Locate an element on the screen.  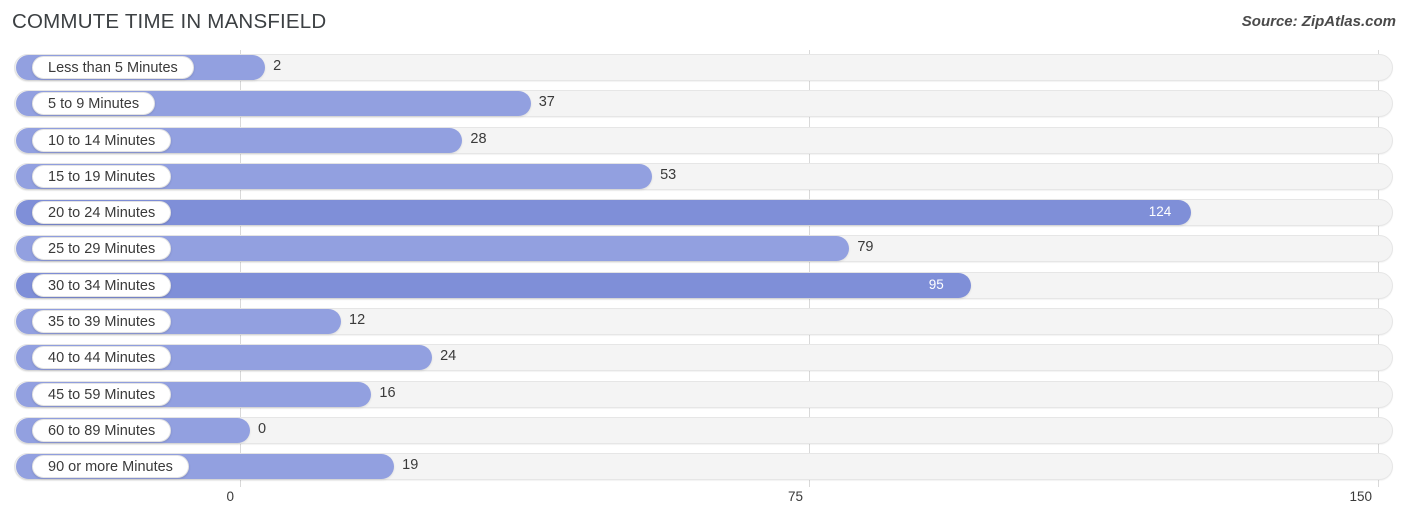
bar-row: 2 Less than 5 Minutes is located at coordinates (703, 68).